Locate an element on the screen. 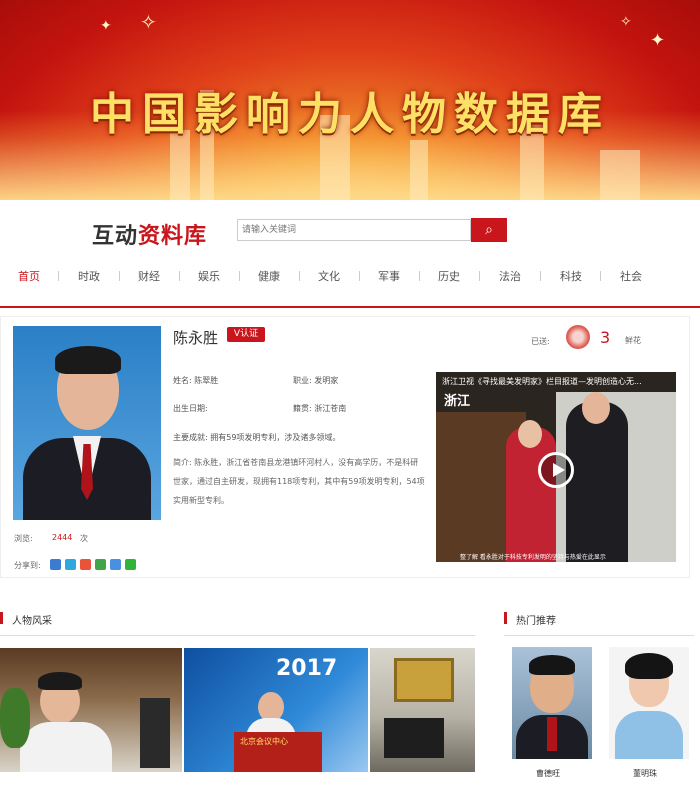  gallery-photo-room is located at coordinates (422, 710).